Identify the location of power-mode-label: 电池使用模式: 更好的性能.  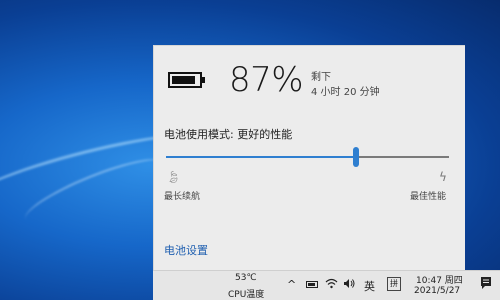
(228, 134).